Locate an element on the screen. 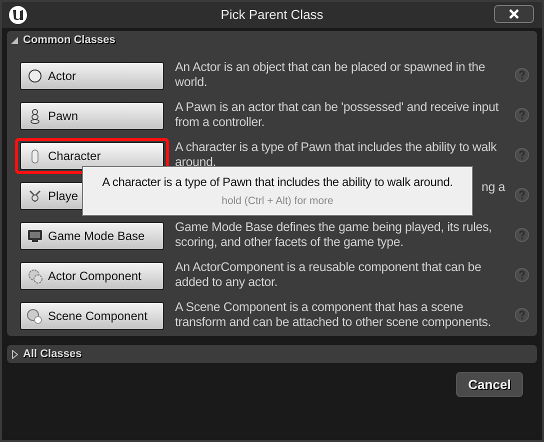  class-button: Actor Component is located at coordinates (92, 276).